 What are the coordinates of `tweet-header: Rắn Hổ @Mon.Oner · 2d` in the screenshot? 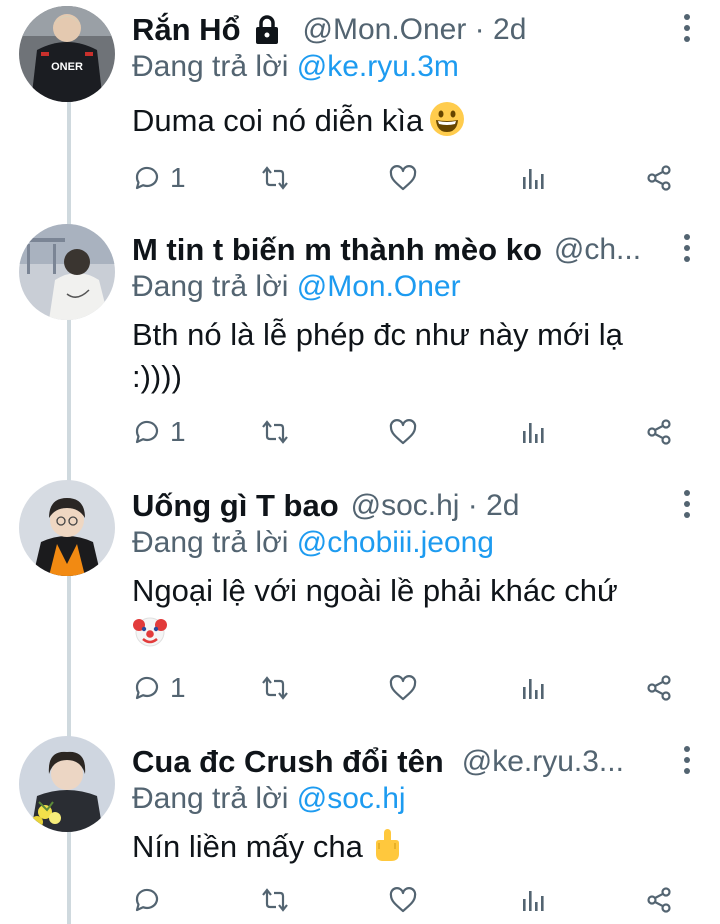 It's located at (396, 30).